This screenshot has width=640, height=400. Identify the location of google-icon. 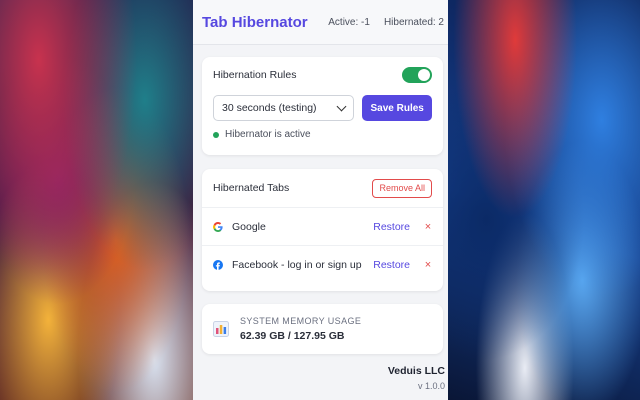
(218, 226).